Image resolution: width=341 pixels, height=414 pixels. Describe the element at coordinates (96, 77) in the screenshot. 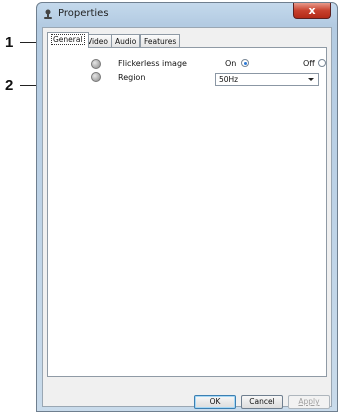

I see `region-circle-icon` at that location.